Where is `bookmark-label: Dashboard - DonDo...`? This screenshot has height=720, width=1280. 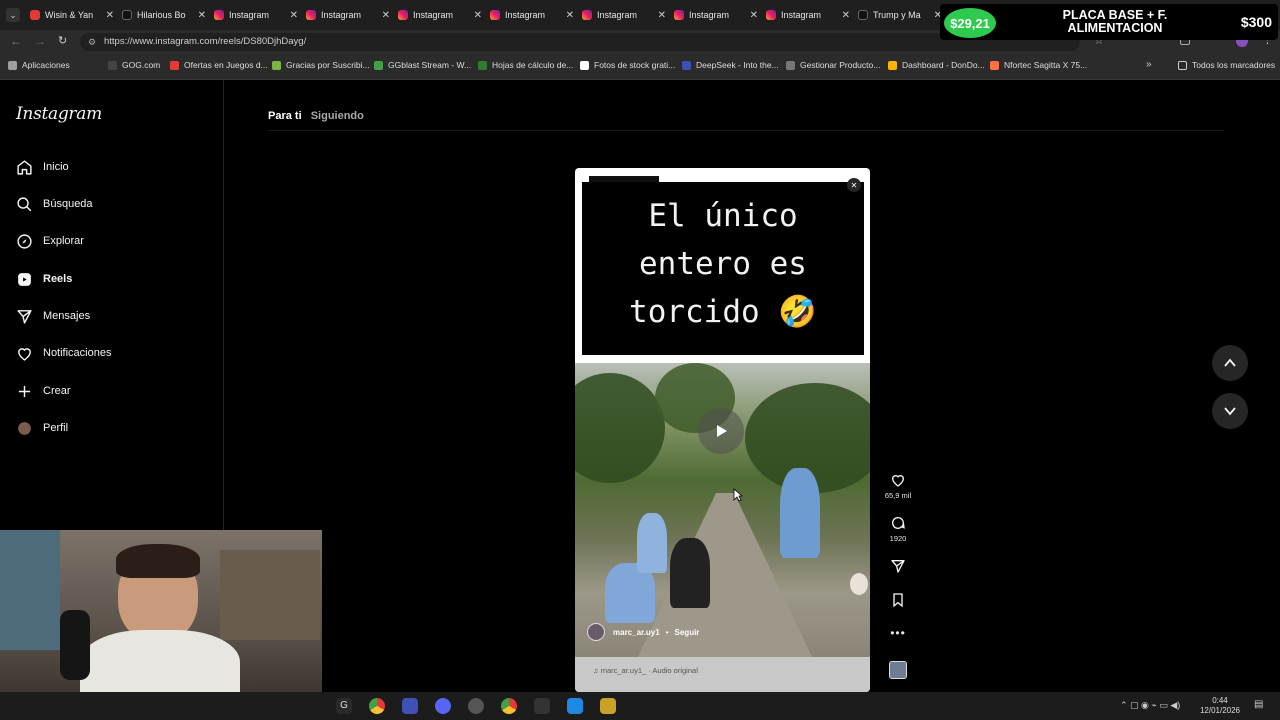
bookmark-label: Dashboard - DonDo... is located at coordinates (943, 65).